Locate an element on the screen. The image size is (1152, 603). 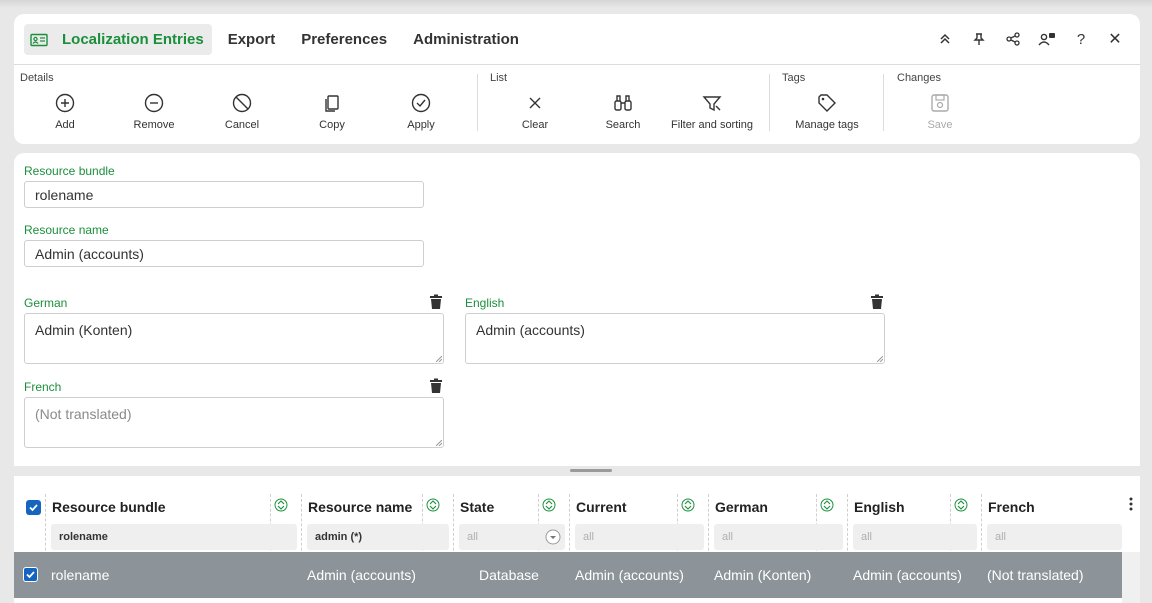
filter-sorting-label: Filter and sorting is located at coordinates (712, 125).